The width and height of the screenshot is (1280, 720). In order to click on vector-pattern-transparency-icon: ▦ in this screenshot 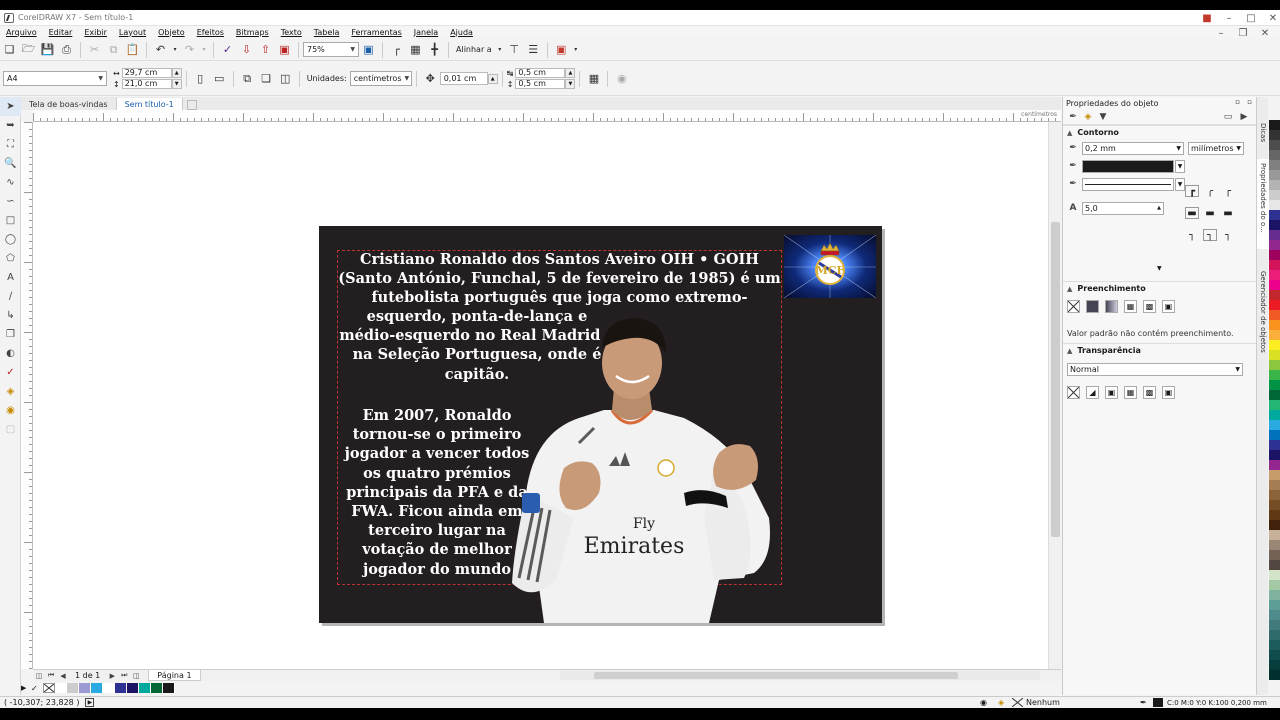, I will do `click(1130, 392)`.